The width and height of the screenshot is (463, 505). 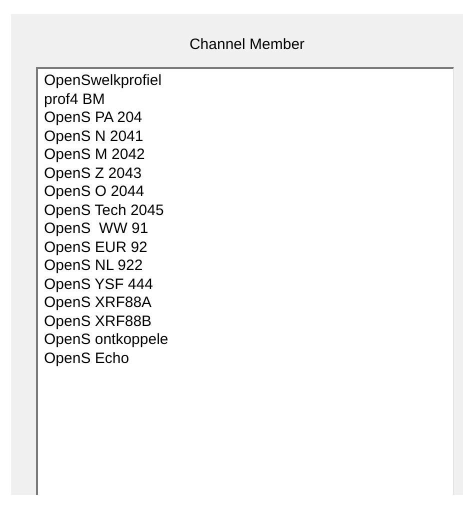 I want to click on list-item: OpenS Z 2043, so click(x=93, y=173).